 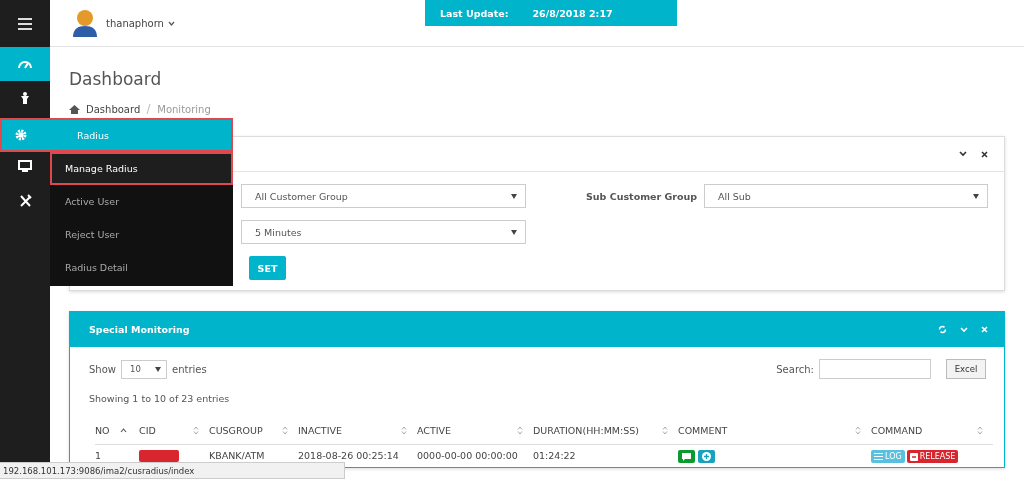 What do you see at coordinates (141, 234) in the screenshot?
I see `submenu-item: Reject User` at bounding box center [141, 234].